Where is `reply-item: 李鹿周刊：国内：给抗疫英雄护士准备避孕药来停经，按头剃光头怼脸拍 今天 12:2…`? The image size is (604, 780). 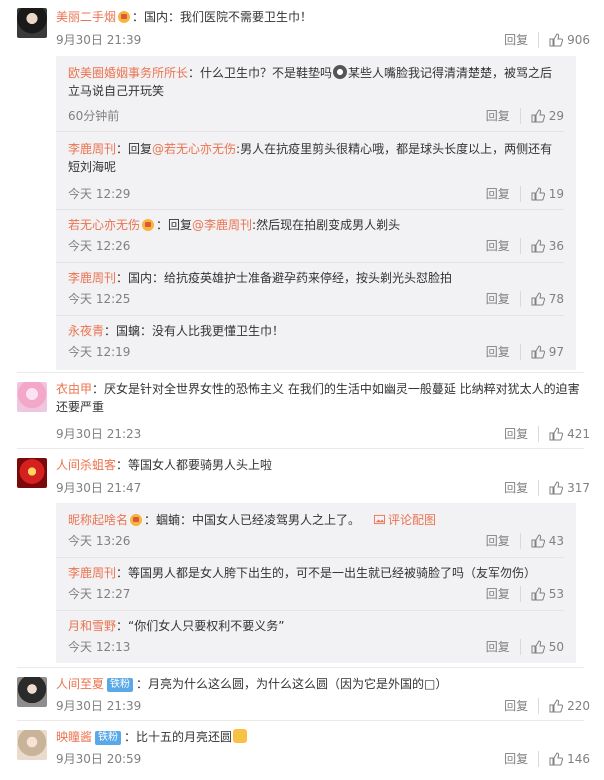 reply-item: 李鹿周刊：国内：给抗疫英雄护士准备避孕药来停经，按头剃光头怼脸拍 今天 12:2… is located at coordinates (322, 289).